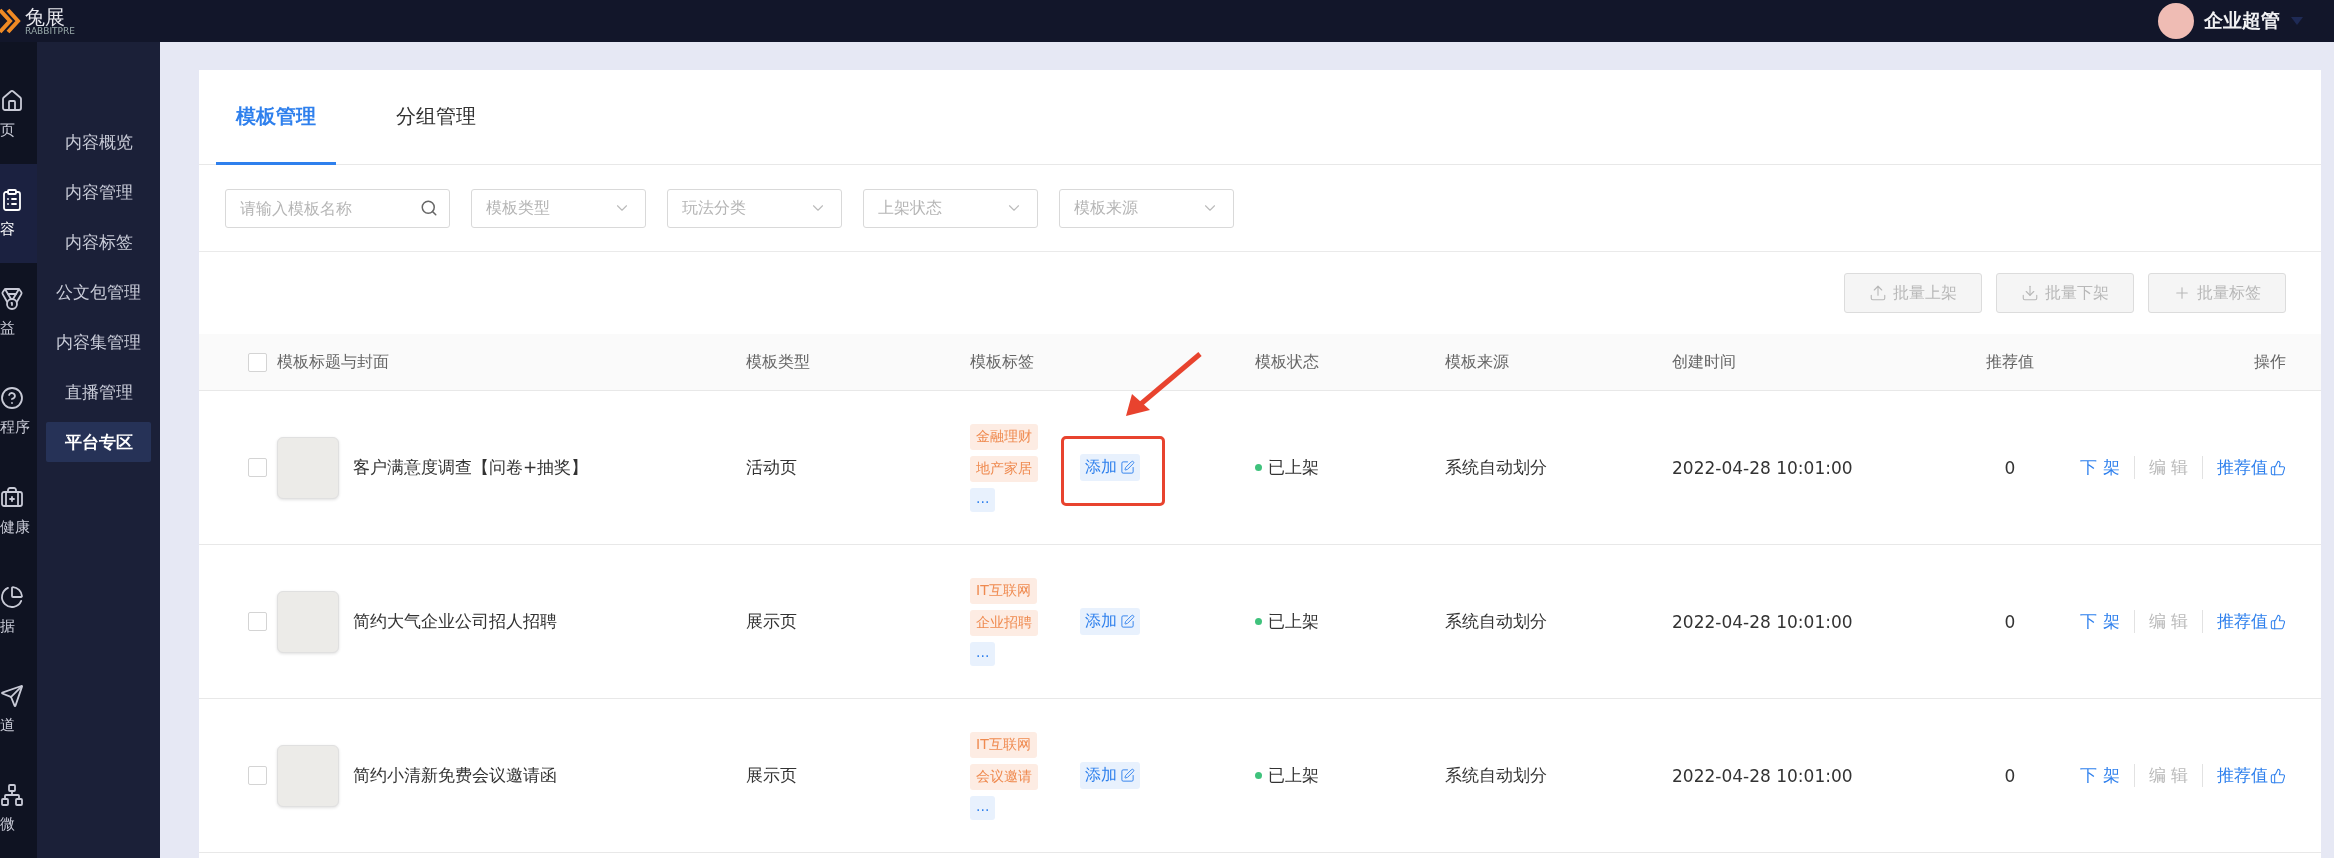  Describe the element at coordinates (12, 101) in the screenshot. I see `home-icon` at that location.